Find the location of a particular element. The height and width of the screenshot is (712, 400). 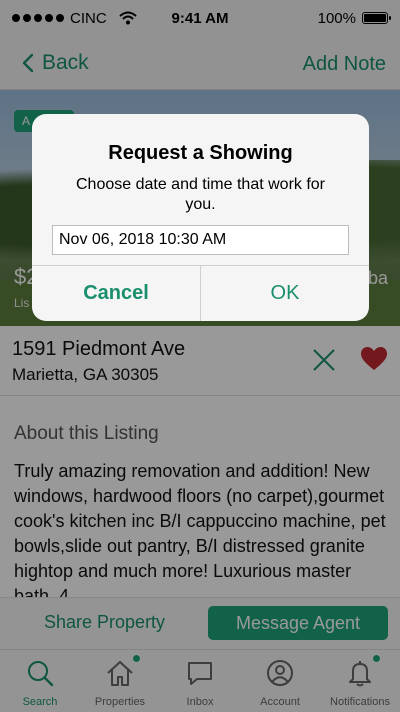

dialog-title: Request a Showing is located at coordinates (200, 153).